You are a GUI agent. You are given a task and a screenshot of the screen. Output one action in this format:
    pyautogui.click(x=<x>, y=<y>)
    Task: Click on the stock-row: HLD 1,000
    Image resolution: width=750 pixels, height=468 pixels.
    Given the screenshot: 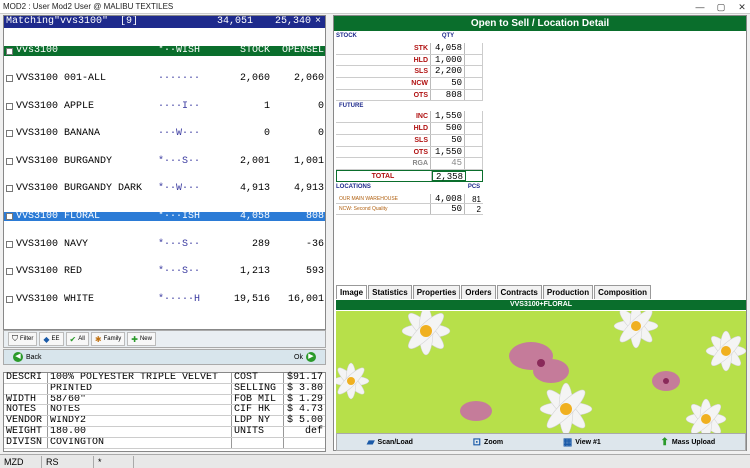 What is the action you would take?
    pyautogui.click(x=409, y=60)
    